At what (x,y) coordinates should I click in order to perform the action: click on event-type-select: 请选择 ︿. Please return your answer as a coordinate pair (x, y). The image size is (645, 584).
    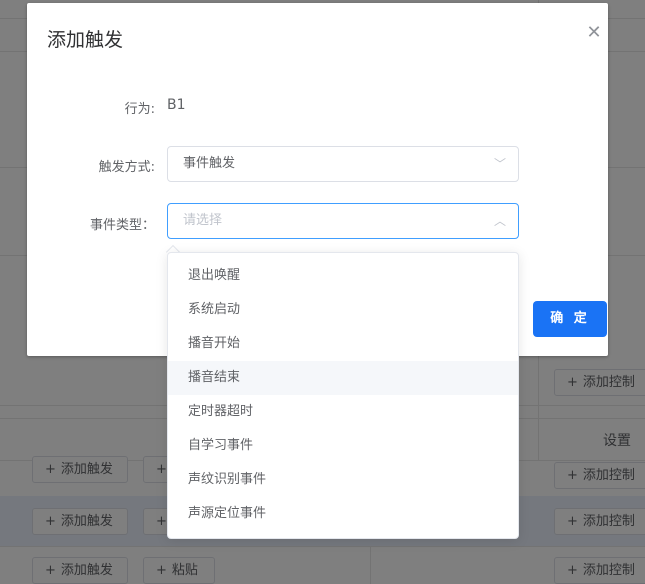
    Looking at the image, I should click on (343, 221).